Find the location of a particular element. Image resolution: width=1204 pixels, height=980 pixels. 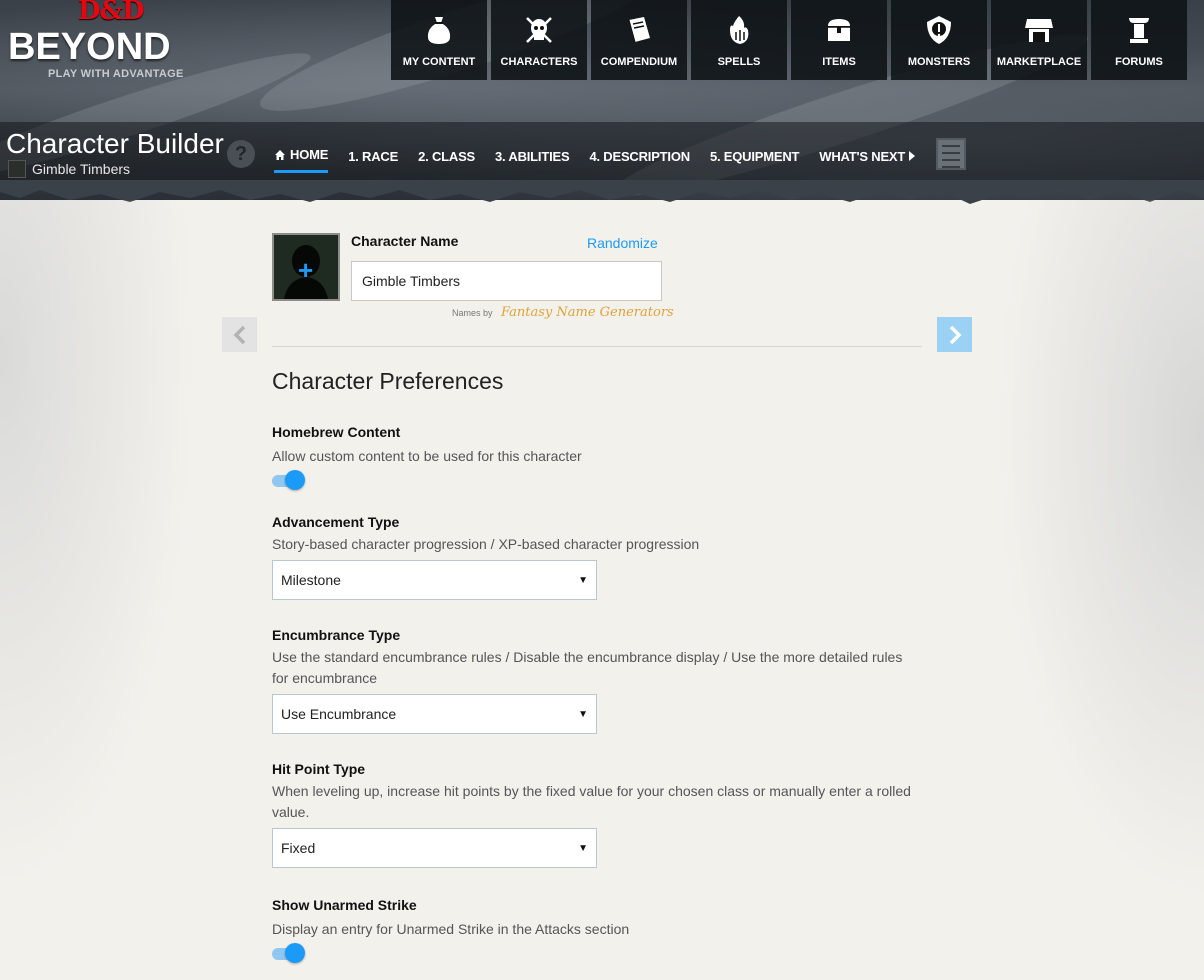

preferences-heading: Character Preferences is located at coordinates (388, 381).